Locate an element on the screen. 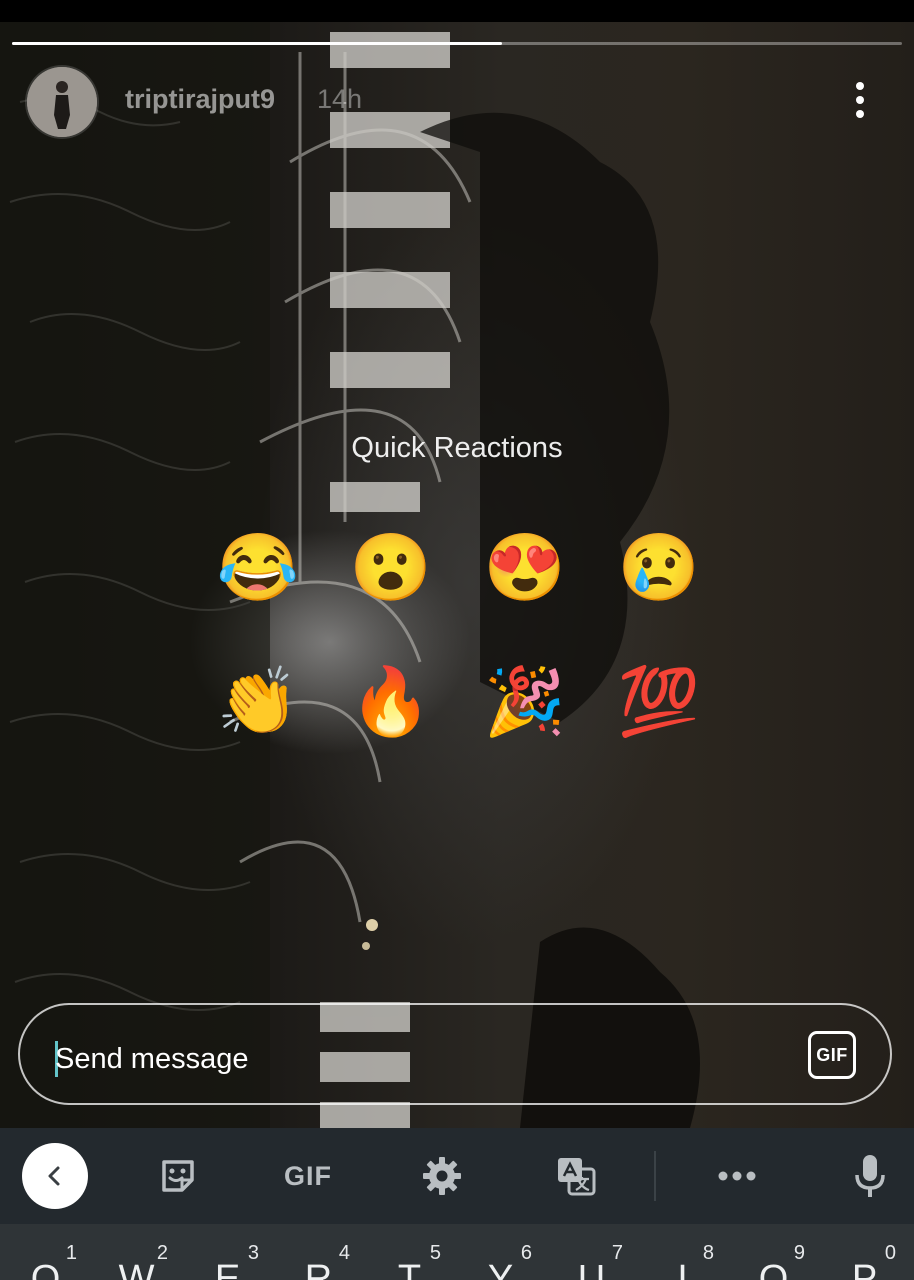 Image resolution: width=914 pixels, height=1280 pixels. reaction-party-popper: 🎉 is located at coordinates (525, 701).